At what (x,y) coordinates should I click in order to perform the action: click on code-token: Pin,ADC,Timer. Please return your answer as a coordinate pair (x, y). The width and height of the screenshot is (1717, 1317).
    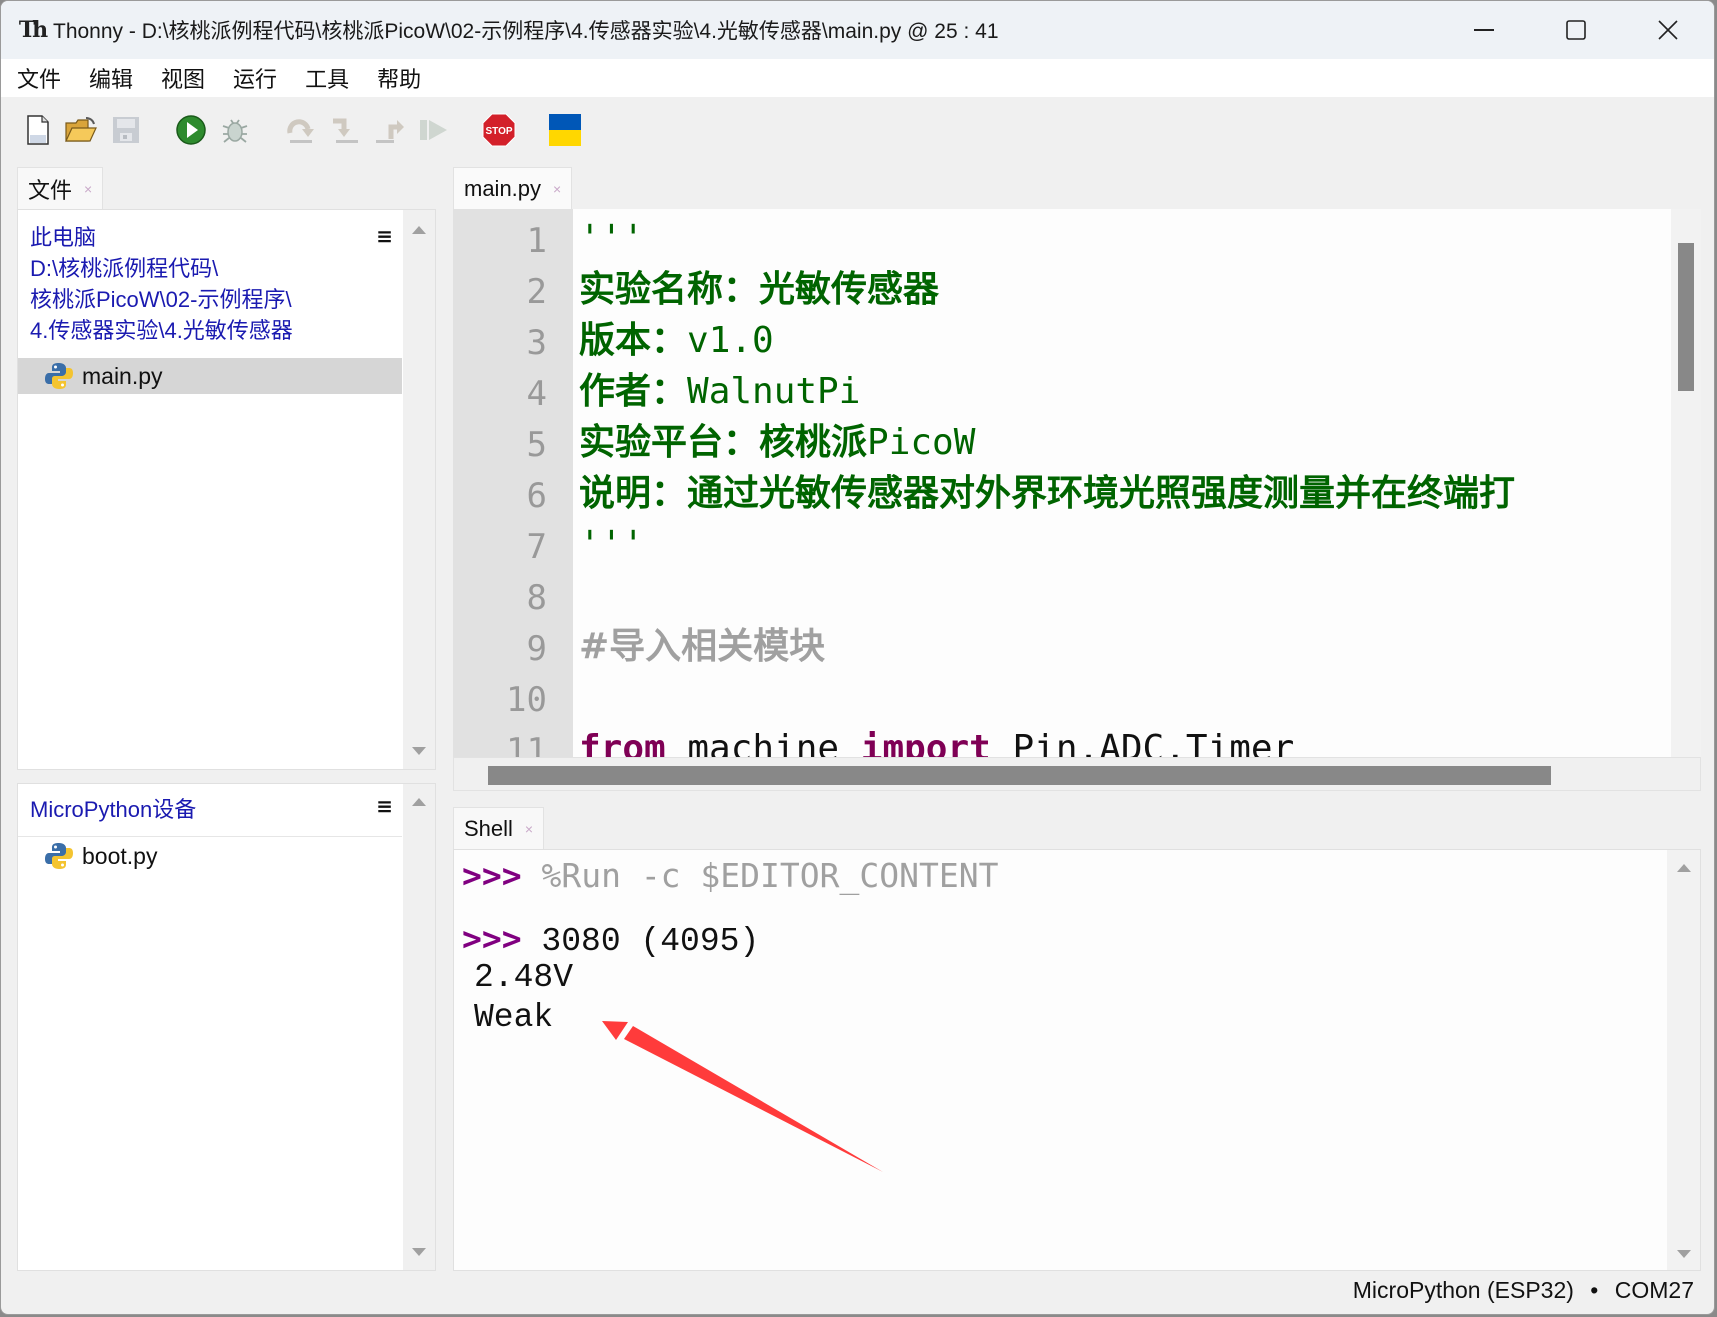
    Looking at the image, I should click on (1142, 742).